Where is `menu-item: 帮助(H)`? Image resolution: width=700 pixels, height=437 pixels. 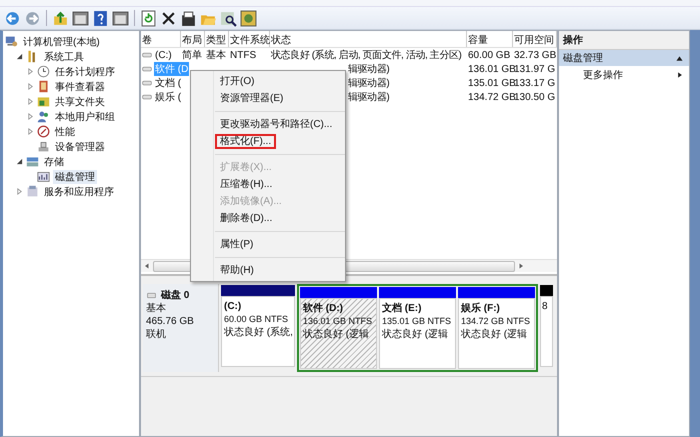 menu-item: 帮助(H) is located at coordinates (237, 270).